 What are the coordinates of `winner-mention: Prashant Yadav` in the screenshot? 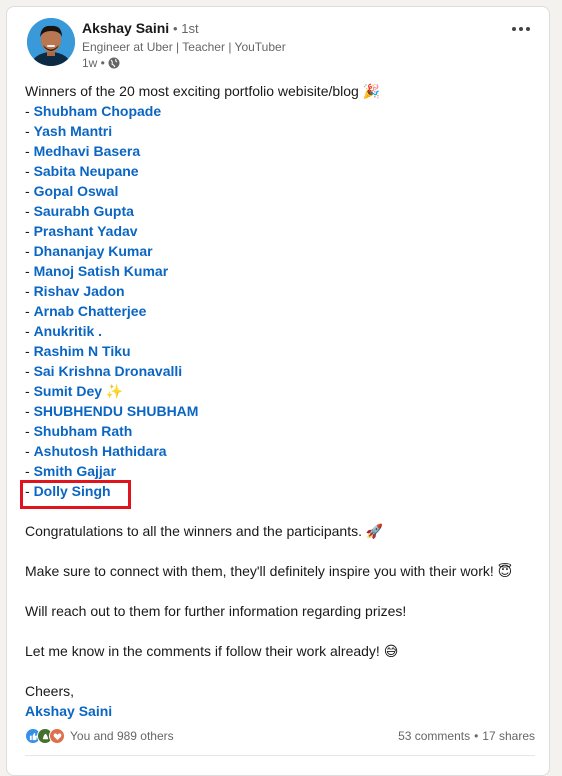 It's located at (86, 231).